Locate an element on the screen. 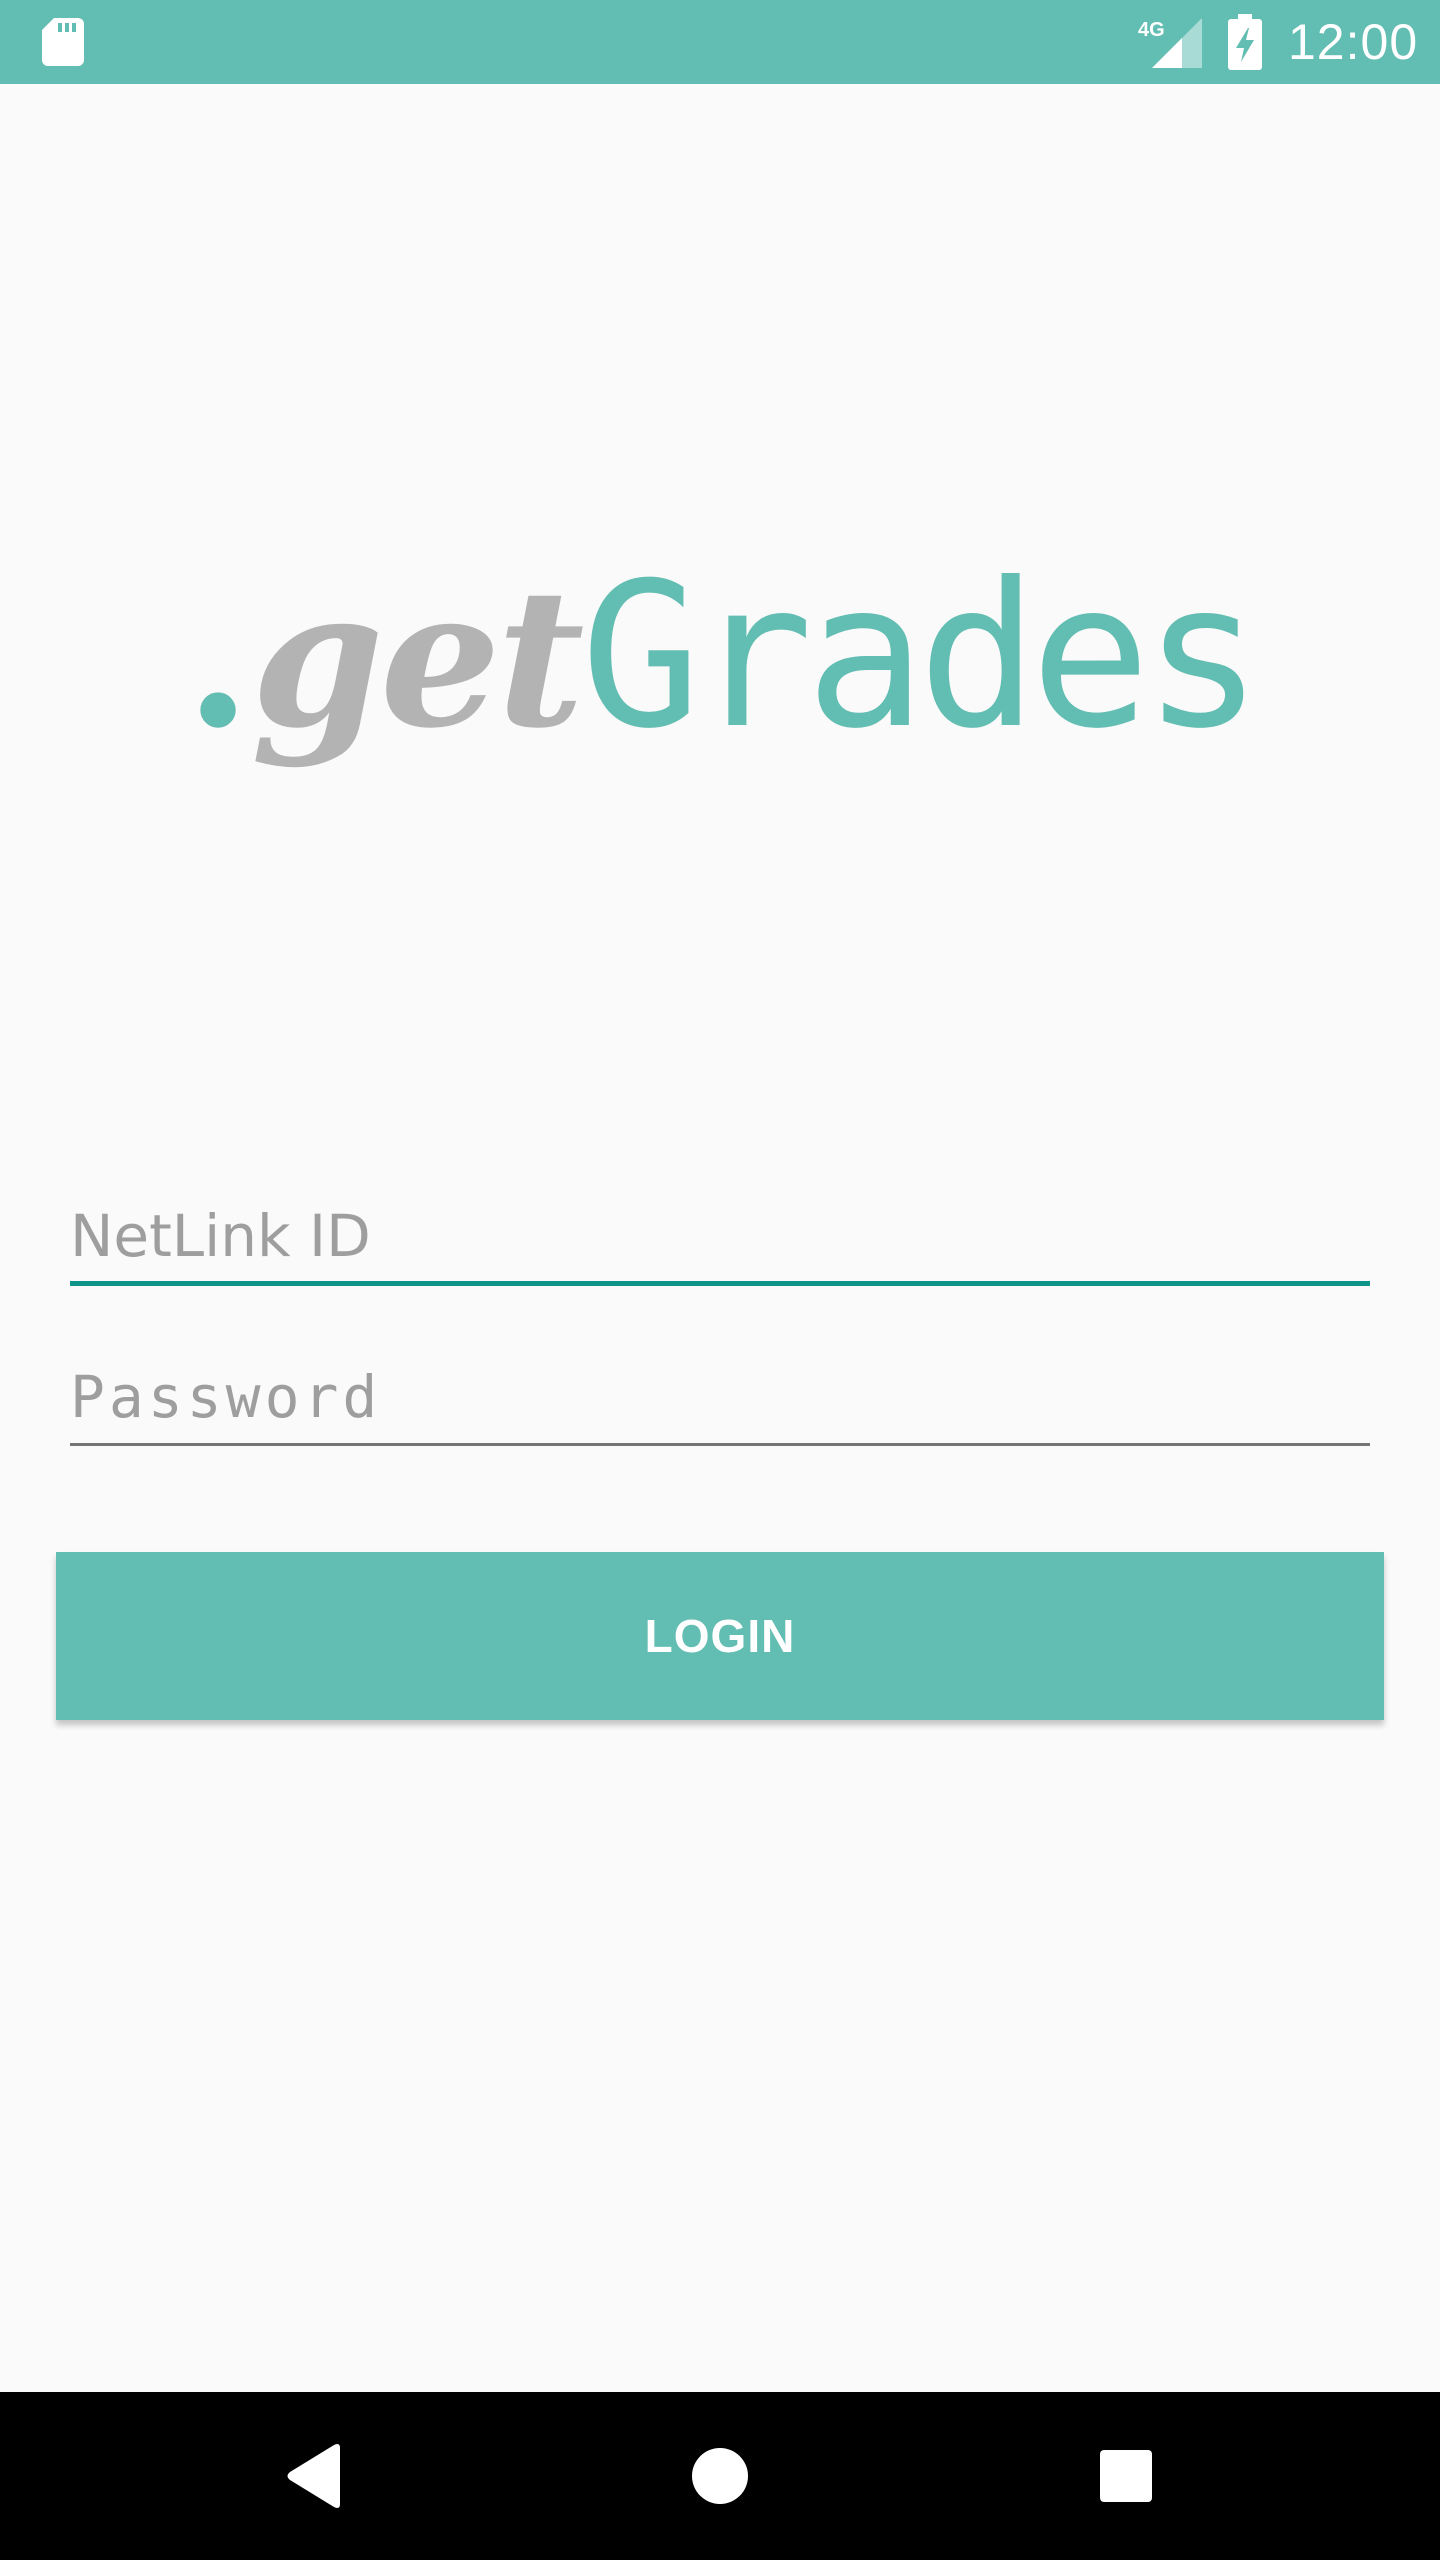  signal-icon: 4G is located at coordinates (1170, 43).